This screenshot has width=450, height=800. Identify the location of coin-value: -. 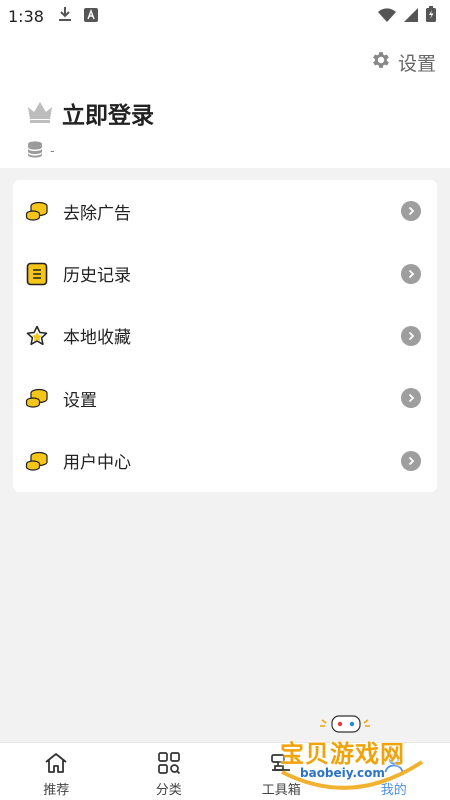
(52, 151).